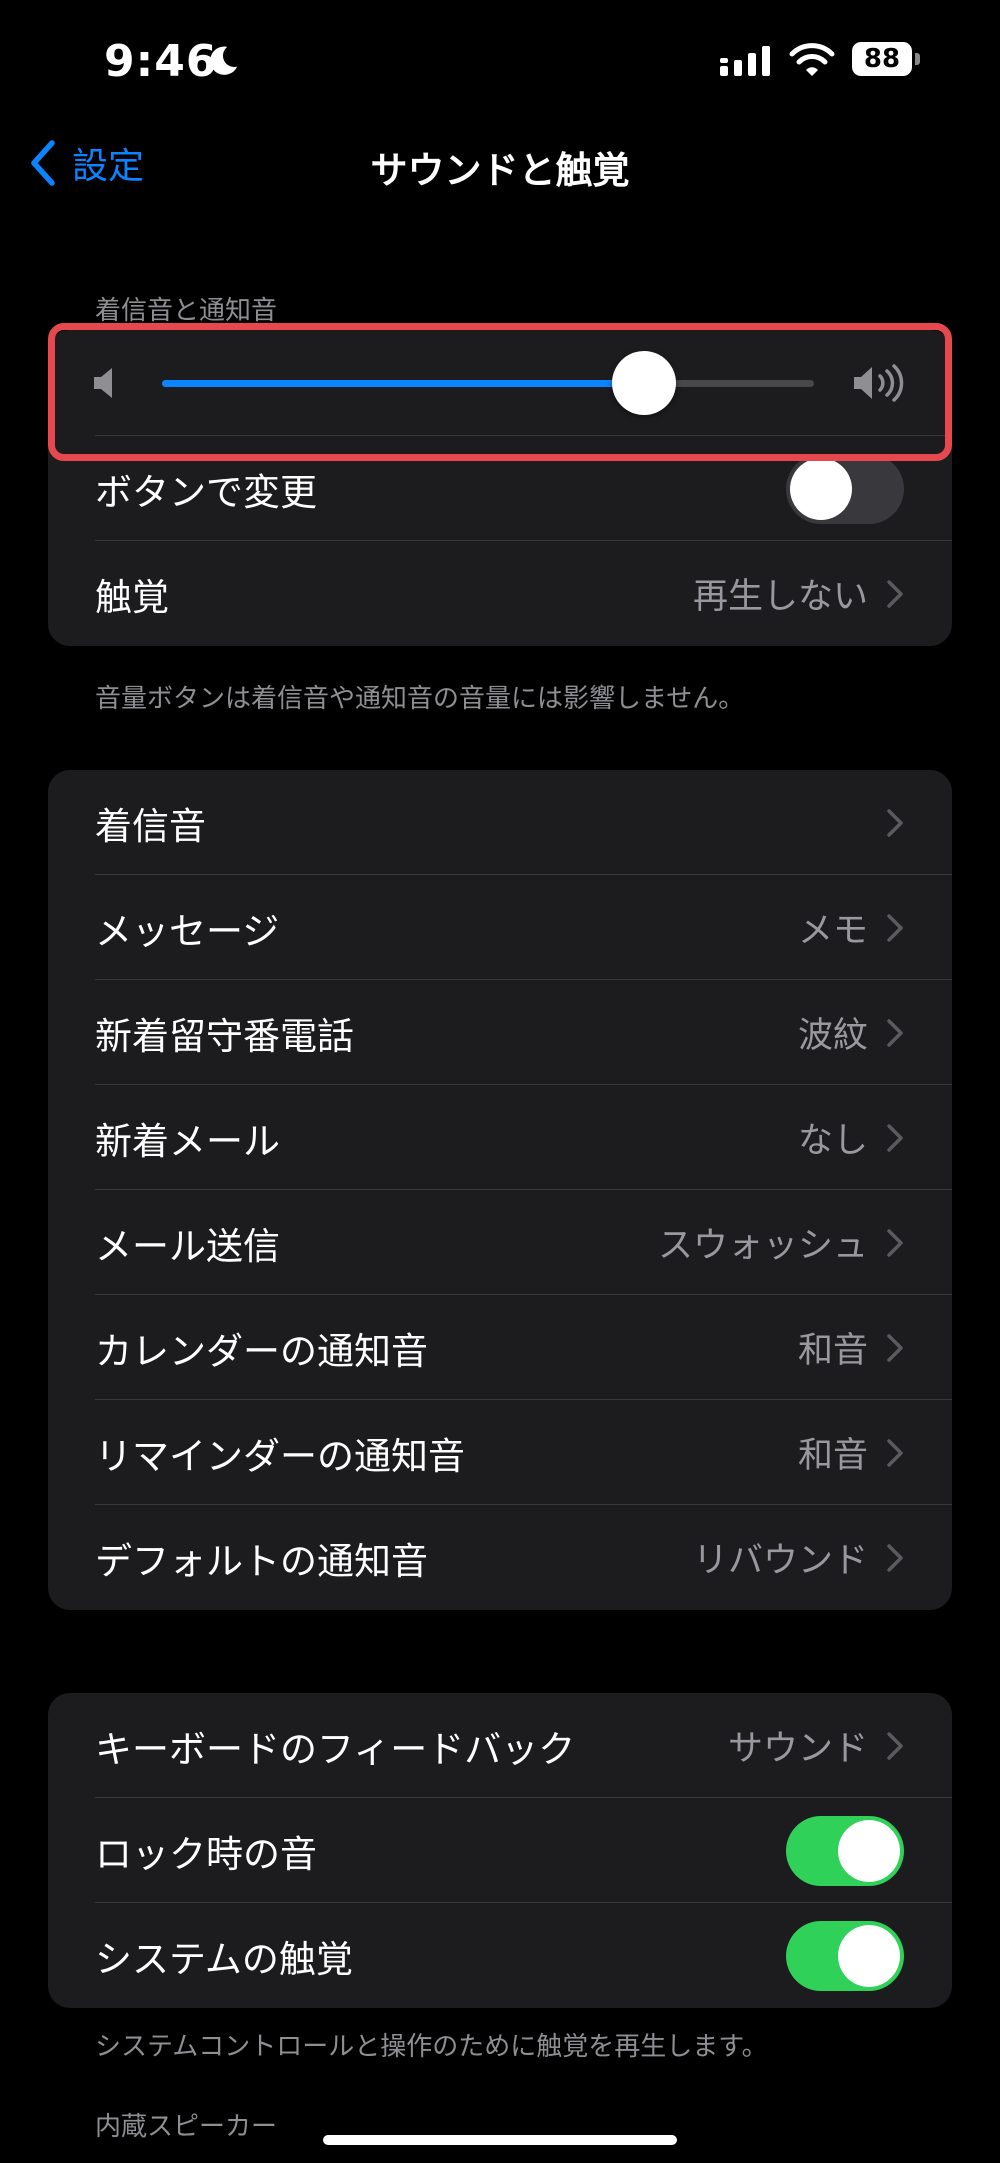 This screenshot has width=1000, height=2163. Describe the element at coordinates (420, 699) in the screenshot. I see `ringer-footer: 音量ボタンは着信音や通知音の音量には影響しません。` at that location.